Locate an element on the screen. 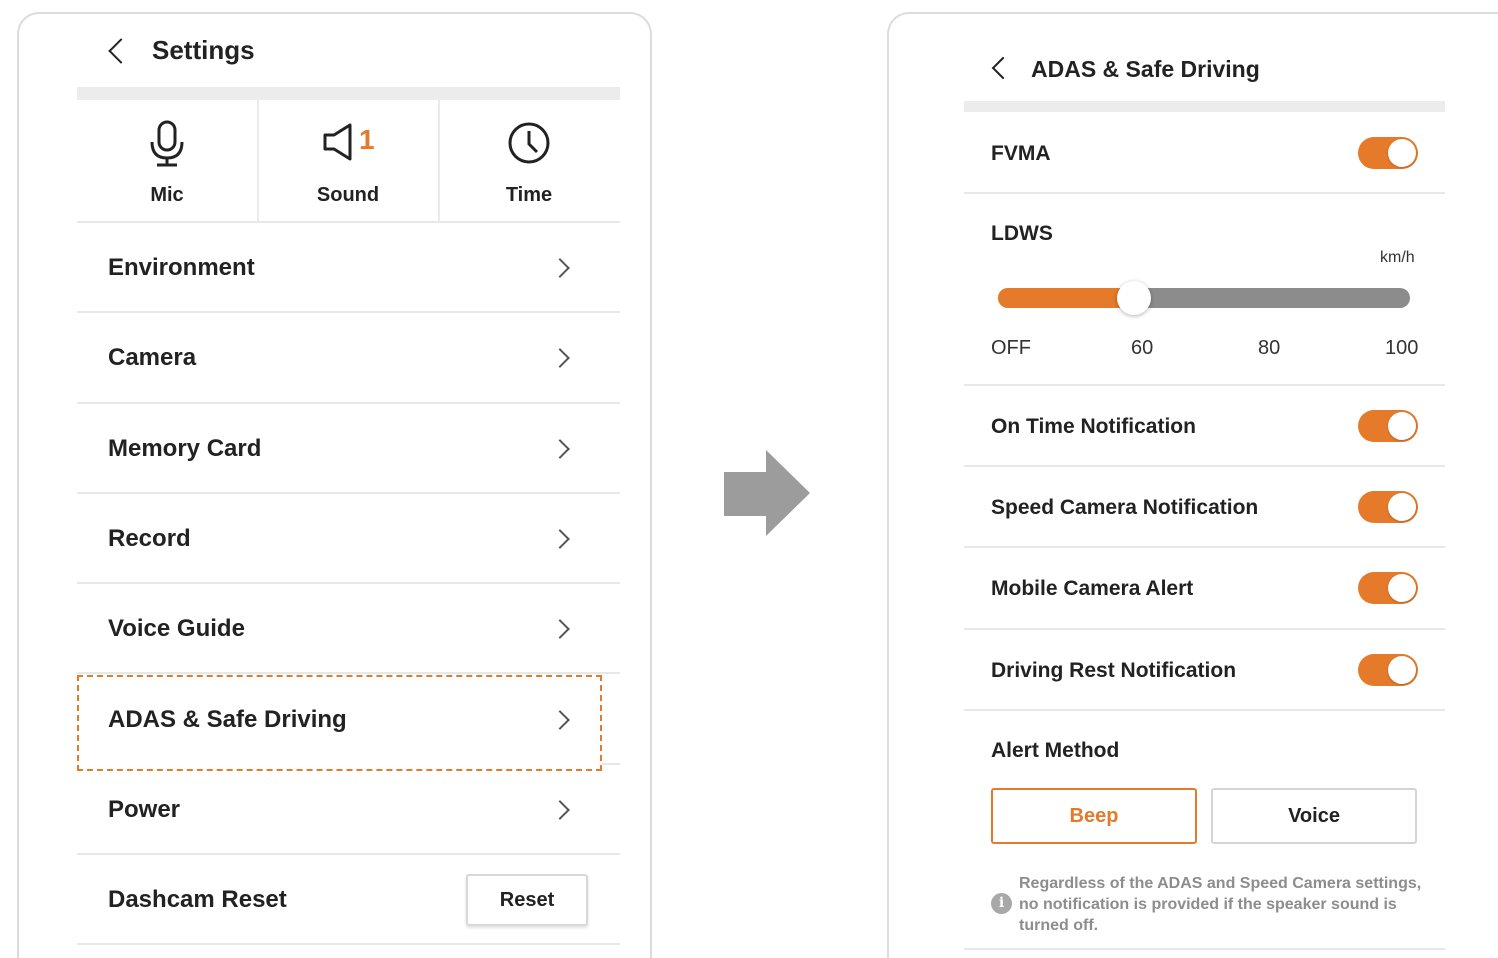 The width and height of the screenshot is (1498, 958). quick-time: Time is located at coordinates (529, 161).